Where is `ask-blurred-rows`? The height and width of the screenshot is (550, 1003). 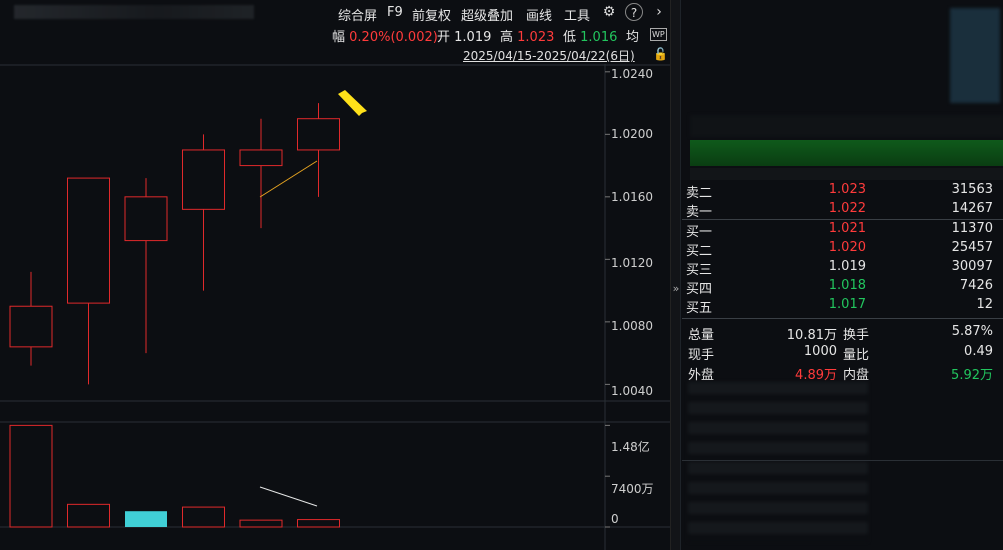
ask-blurred-rows is located at coordinates (846, 174).